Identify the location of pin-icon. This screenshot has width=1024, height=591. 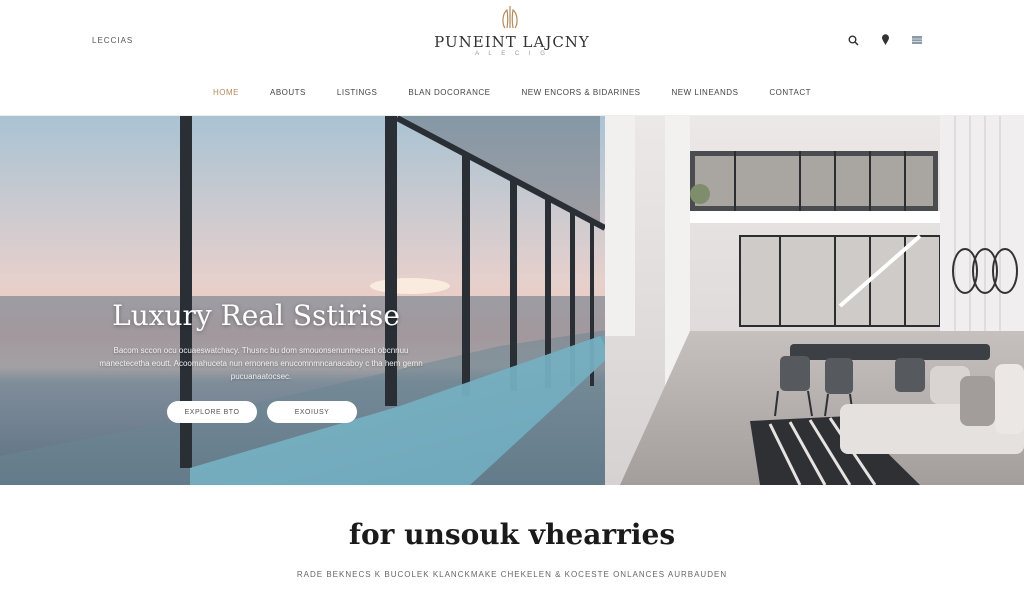
(885, 40).